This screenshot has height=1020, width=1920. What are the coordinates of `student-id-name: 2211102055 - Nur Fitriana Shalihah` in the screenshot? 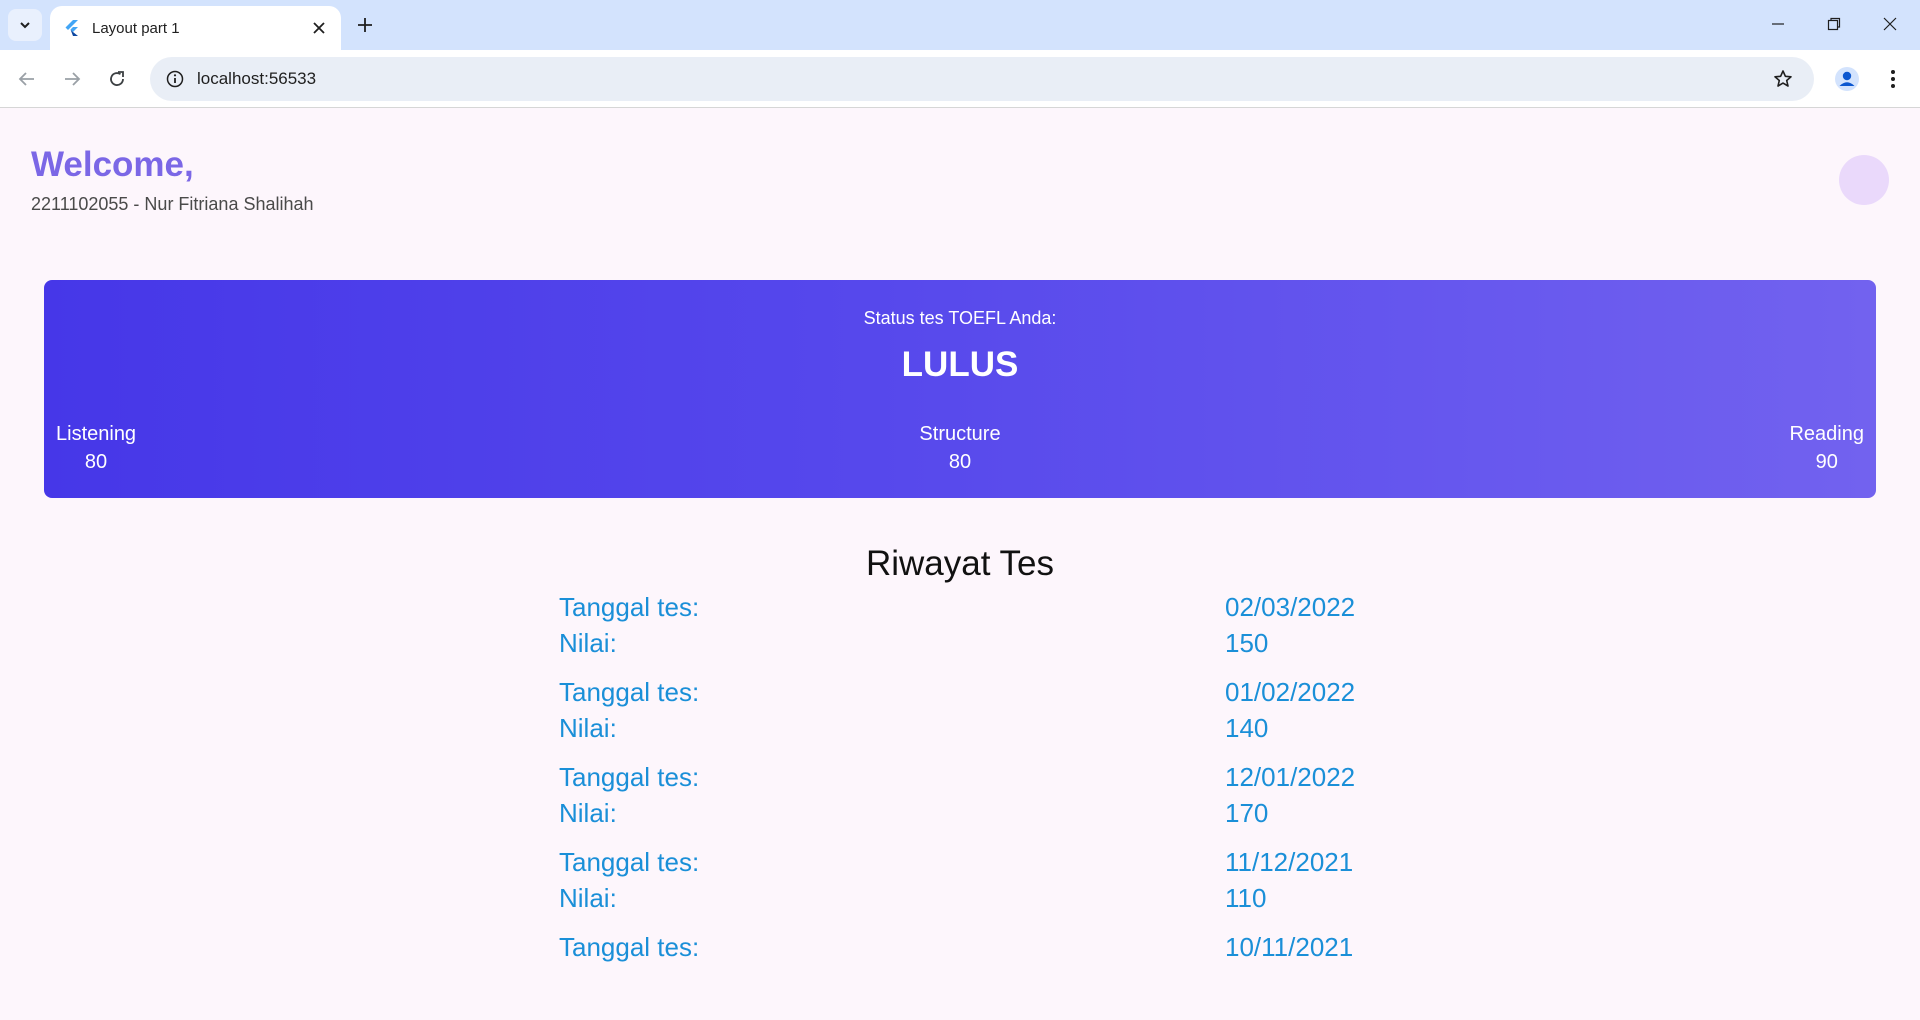 It's located at (172, 204).